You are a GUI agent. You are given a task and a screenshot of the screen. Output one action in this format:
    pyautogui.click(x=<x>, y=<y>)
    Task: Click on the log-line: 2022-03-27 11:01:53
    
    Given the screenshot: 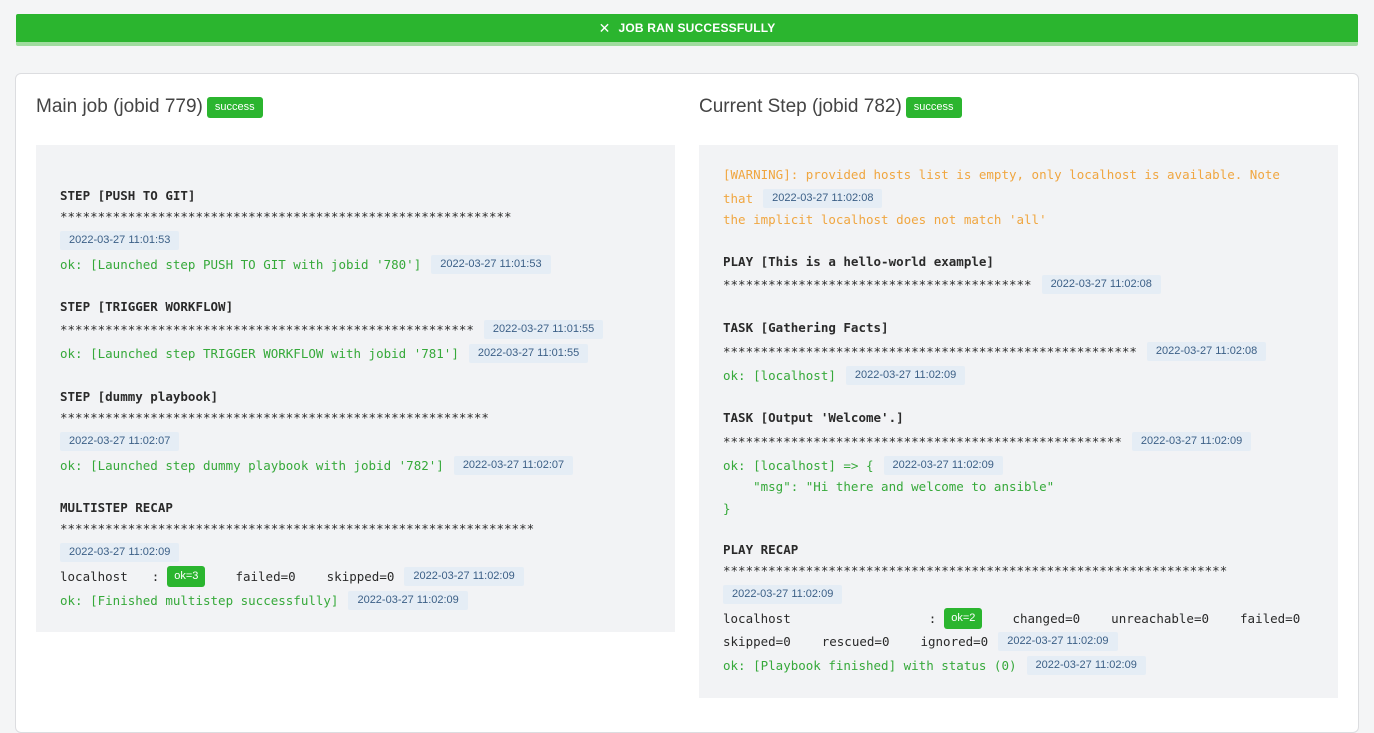 What is the action you would take?
    pyautogui.click(x=120, y=240)
    